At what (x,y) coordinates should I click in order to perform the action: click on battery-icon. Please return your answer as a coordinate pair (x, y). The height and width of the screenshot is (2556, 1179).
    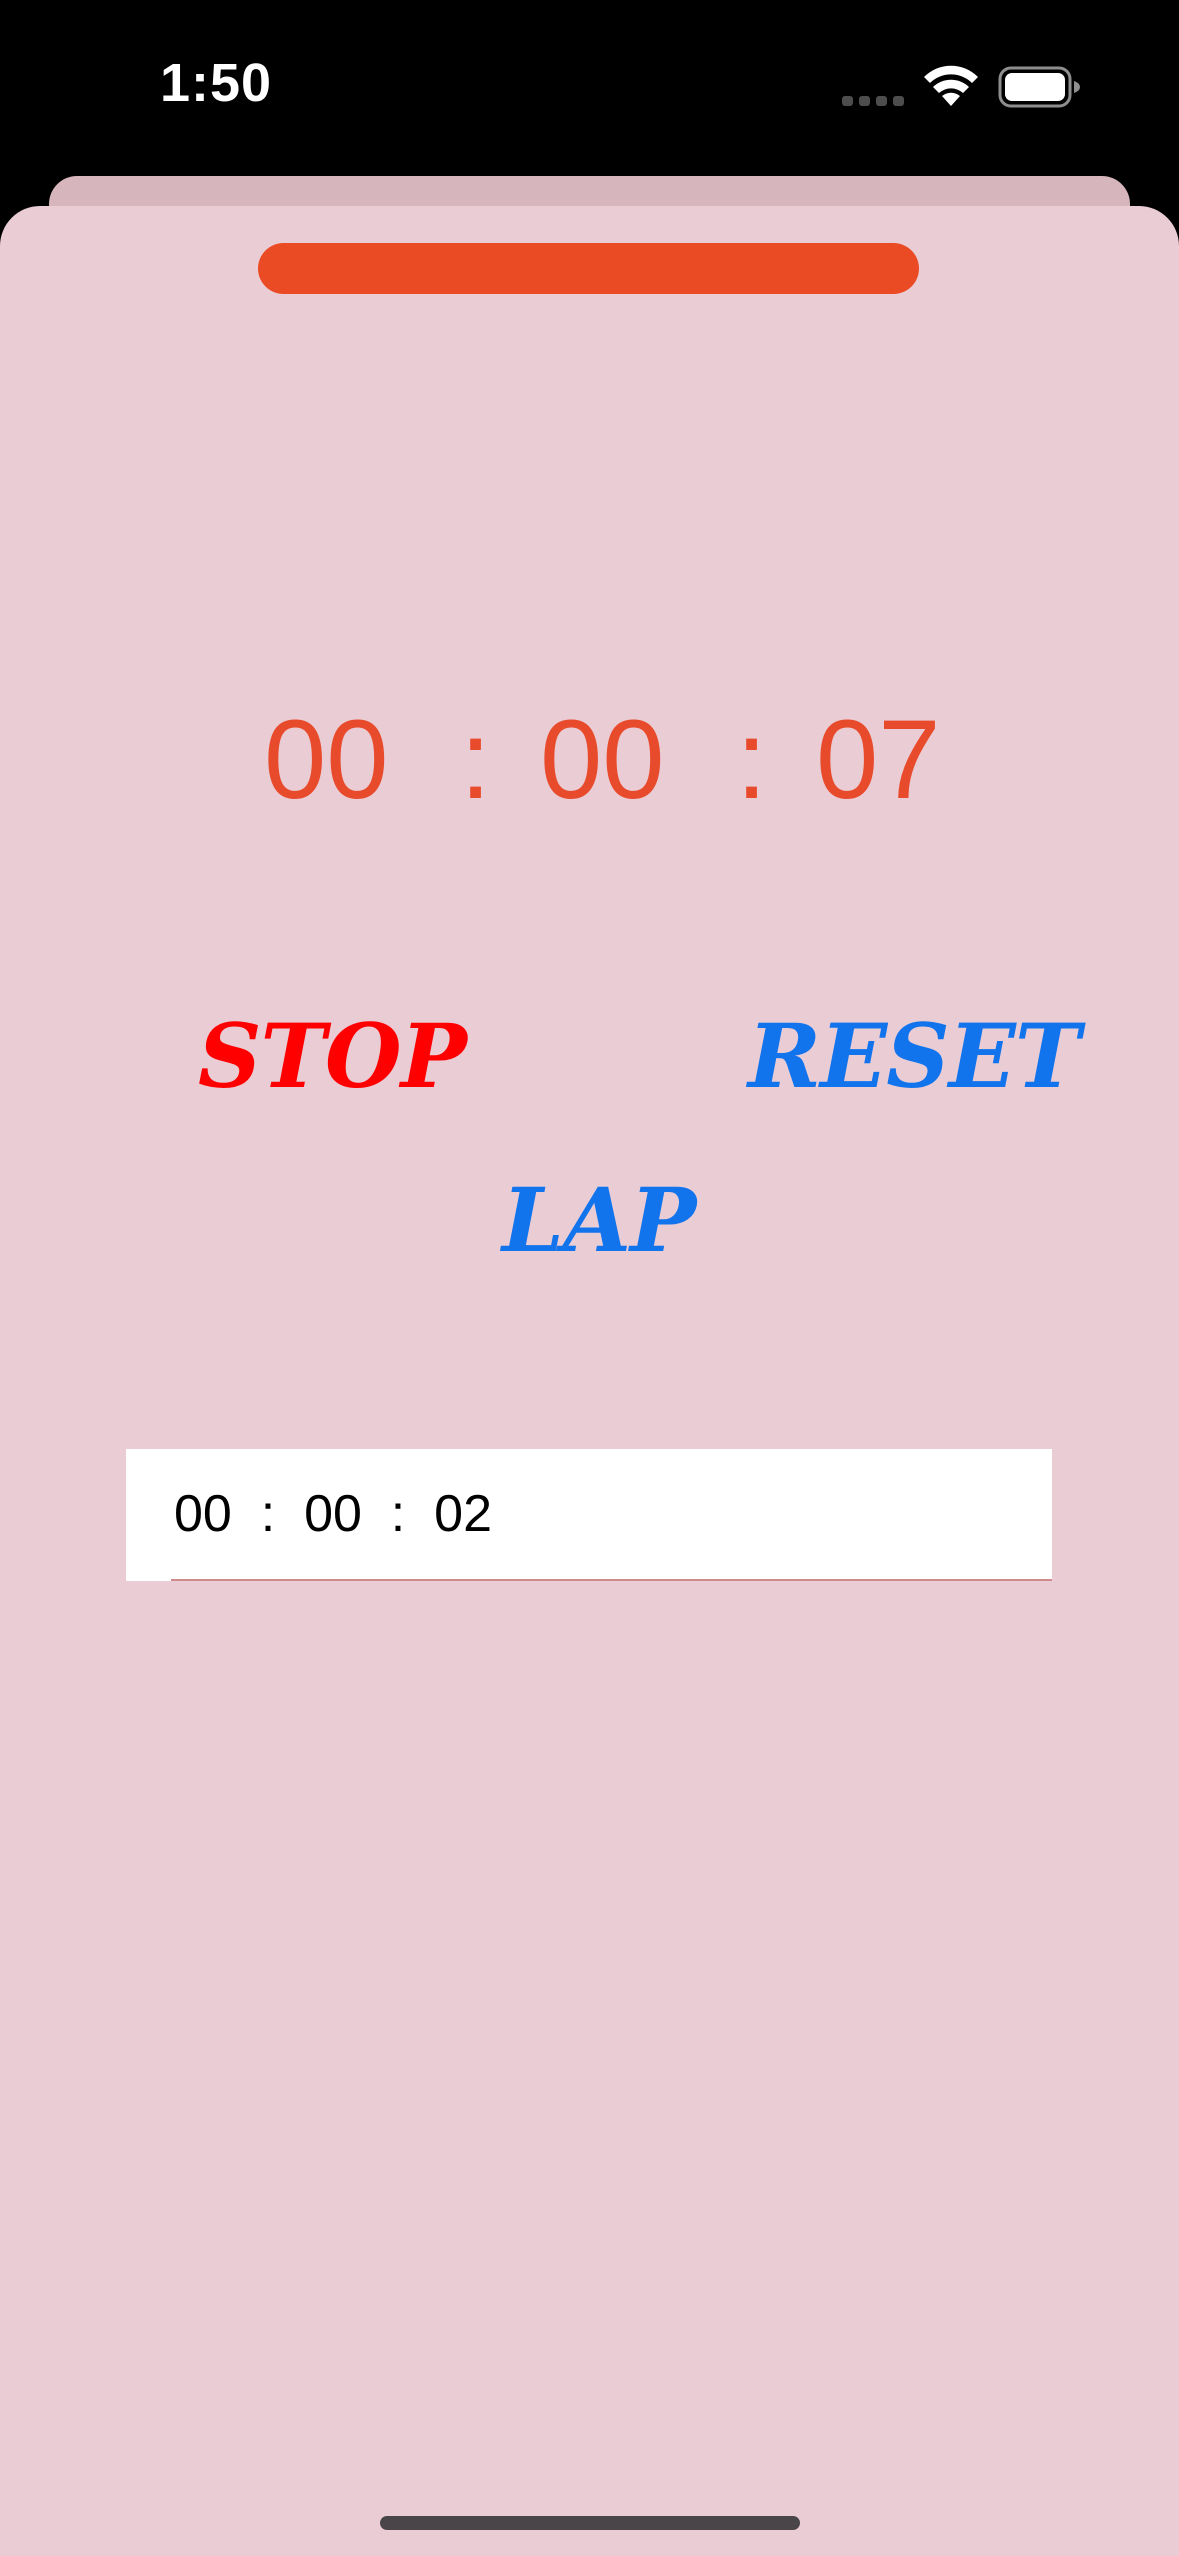
    Looking at the image, I should click on (1039, 87).